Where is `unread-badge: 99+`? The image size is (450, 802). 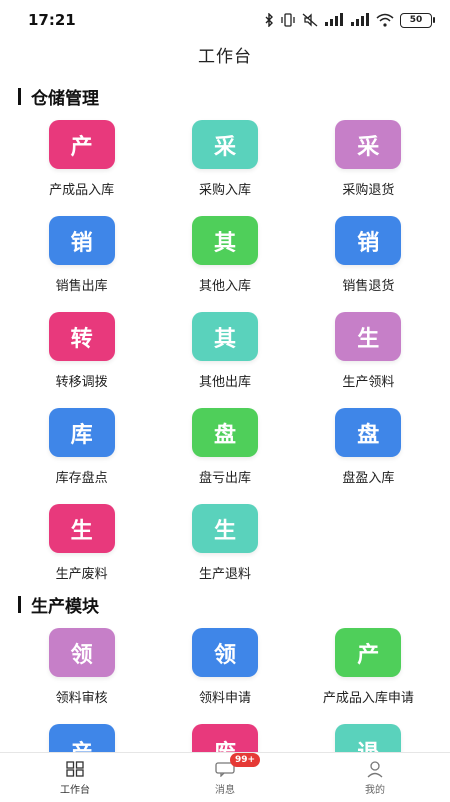
unread-badge: 99+ is located at coordinates (245, 759).